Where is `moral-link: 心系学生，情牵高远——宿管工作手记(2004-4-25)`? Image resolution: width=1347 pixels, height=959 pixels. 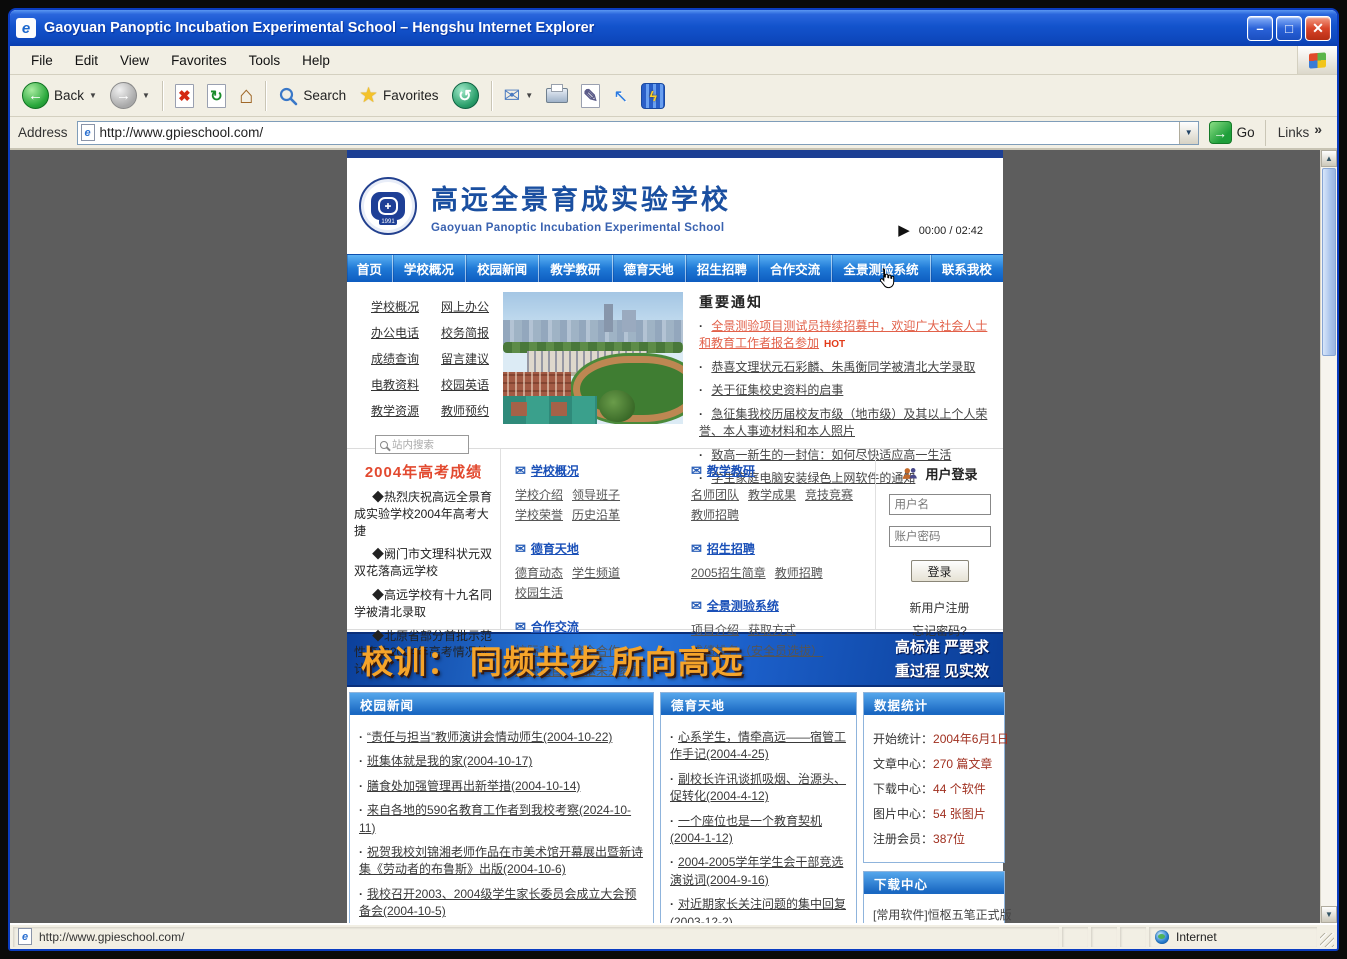 moral-link: 心系学生，情牵高远——宿管工作手记(2004-4-25) is located at coordinates (758, 745).